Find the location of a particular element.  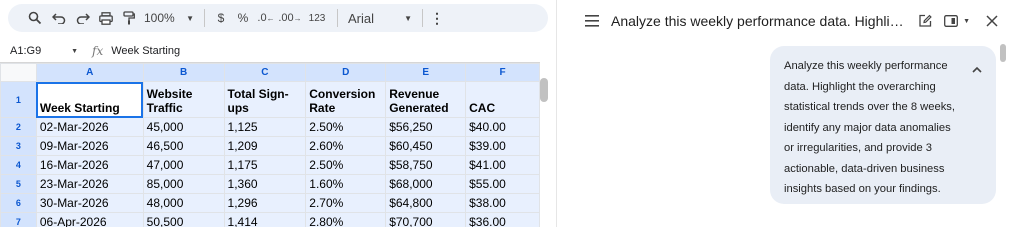

cell: Conversion Rate is located at coordinates (346, 99).